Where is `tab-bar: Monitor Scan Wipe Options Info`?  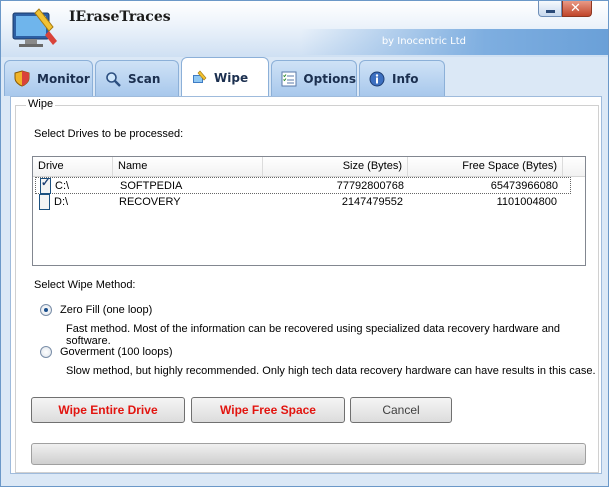 tab-bar: Monitor Scan Wipe Options Info is located at coordinates (304, 77).